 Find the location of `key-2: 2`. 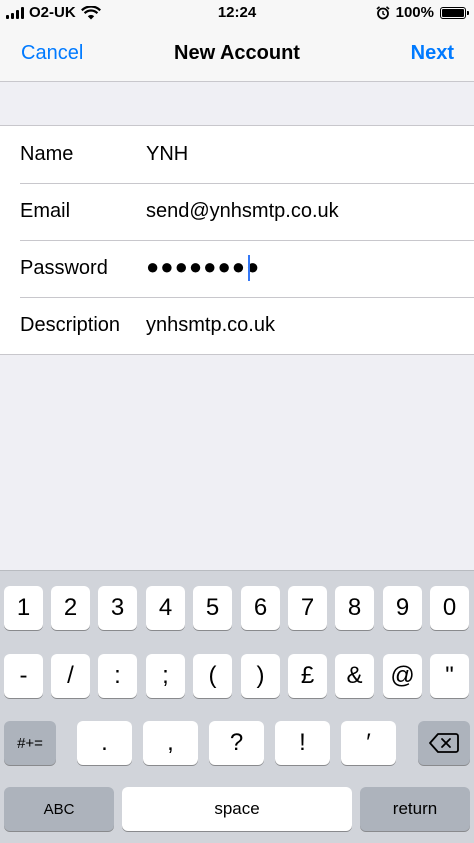

key-2: 2 is located at coordinates (70, 608).